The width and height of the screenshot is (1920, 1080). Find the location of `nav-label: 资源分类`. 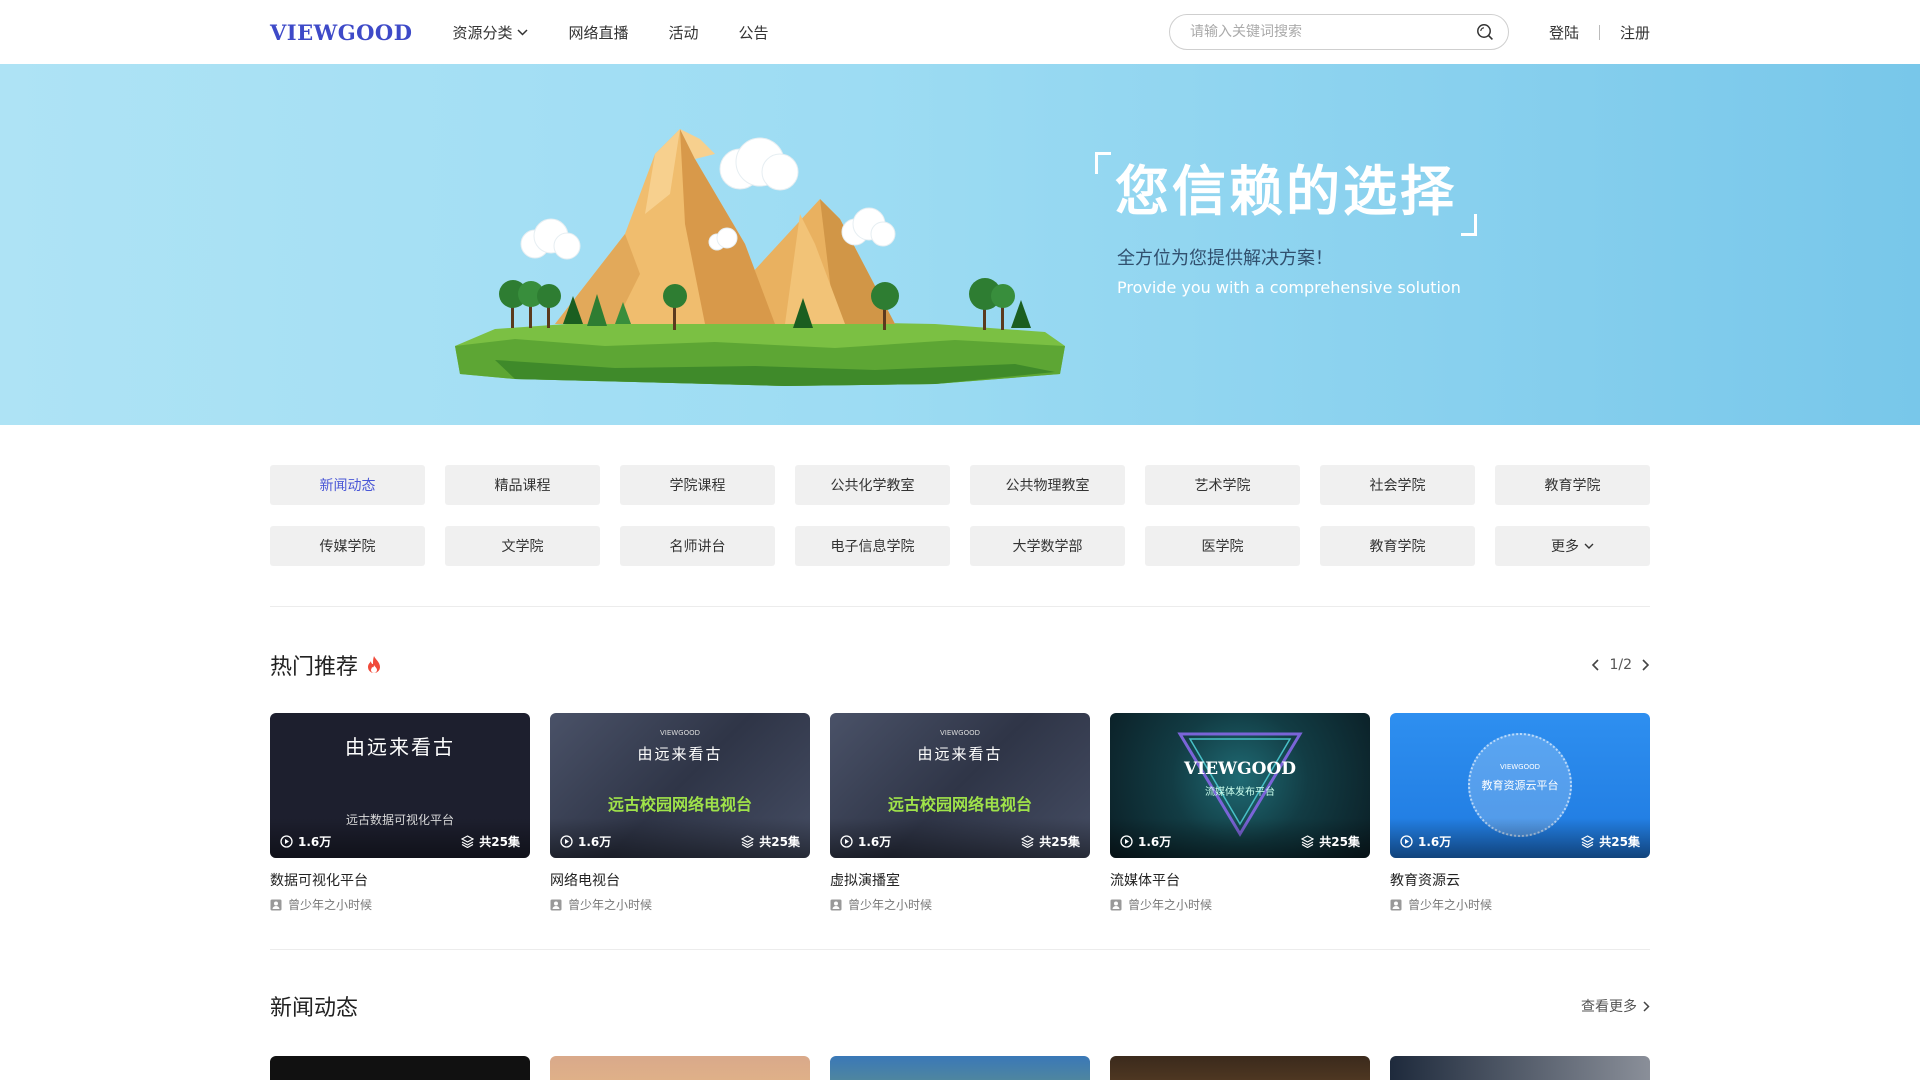

nav-label: 资源分类 is located at coordinates (482, 32).